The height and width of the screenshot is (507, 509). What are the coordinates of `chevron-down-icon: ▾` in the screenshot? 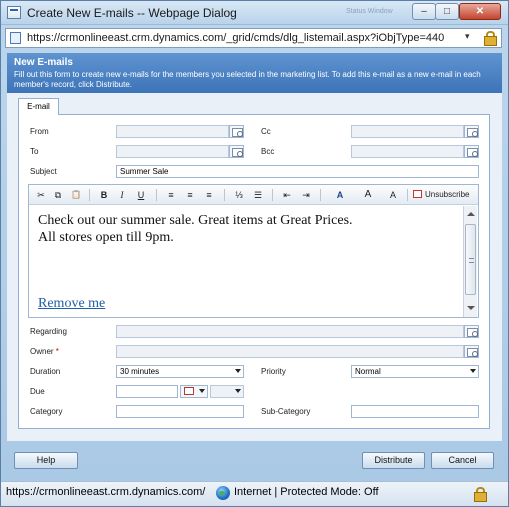 It's located at (467, 36).